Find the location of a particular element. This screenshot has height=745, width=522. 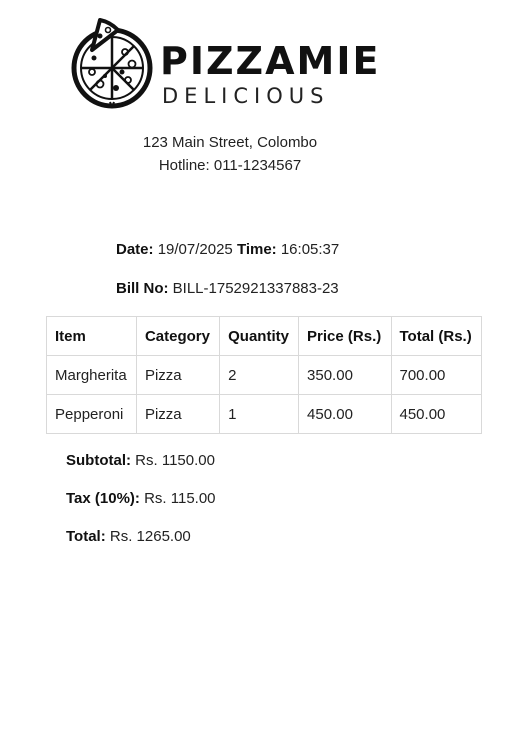

total-value: Rs. 1265.00 is located at coordinates (150, 536).